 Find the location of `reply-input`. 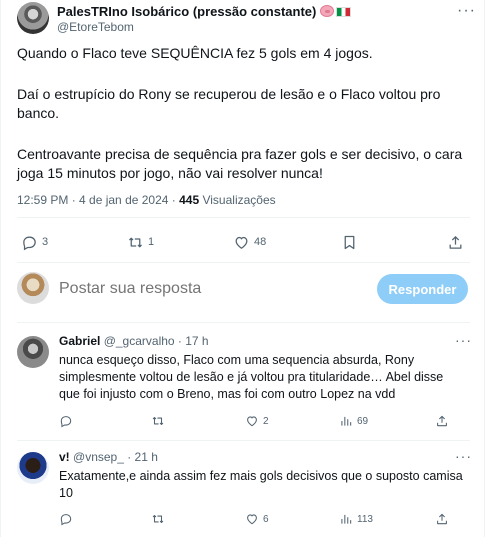

reply-input is located at coordinates (209, 289).